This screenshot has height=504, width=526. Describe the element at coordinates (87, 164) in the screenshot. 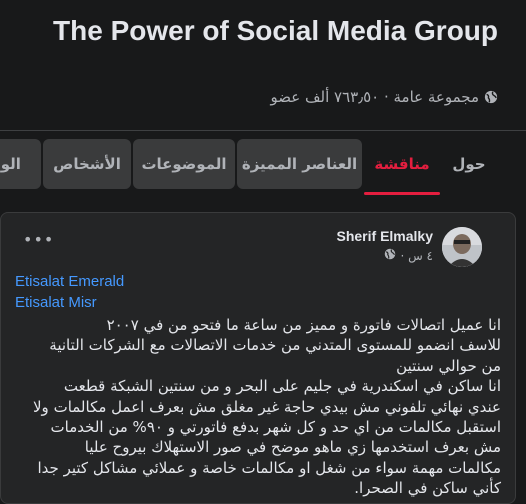

I see `tab-people: الأشخاص` at that location.